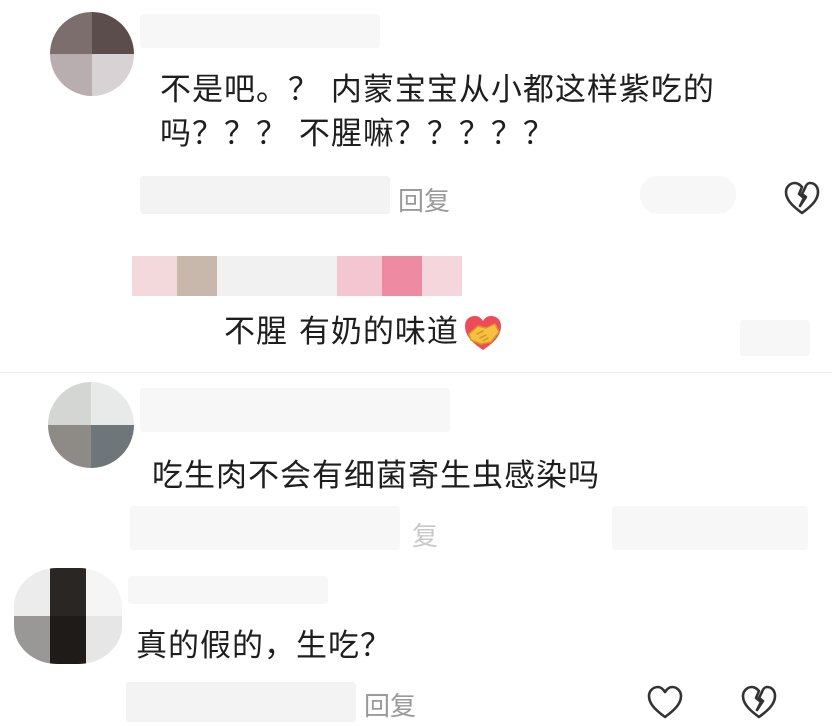 This screenshot has width=832, height=726. What do you see at coordinates (264, 646) in the screenshot?
I see `comment-text: 真的假的，生吃？` at bounding box center [264, 646].